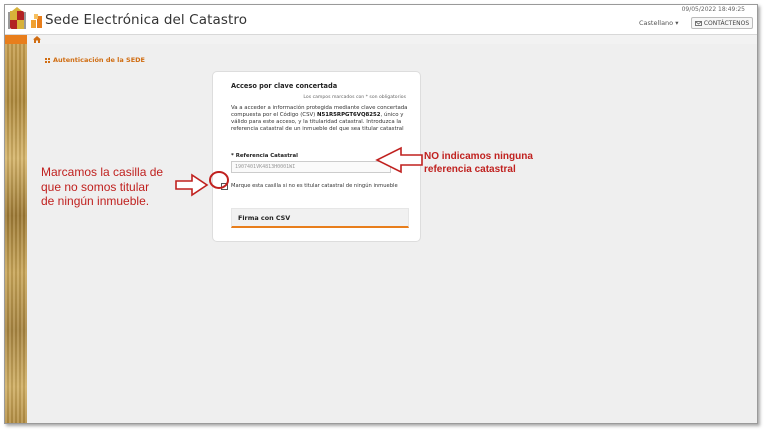 The height and width of the screenshot is (433, 764). Describe the element at coordinates (95, 201) in the screenshot. I see `annotation-left-line-3: de ningún inmueble.` at that location.